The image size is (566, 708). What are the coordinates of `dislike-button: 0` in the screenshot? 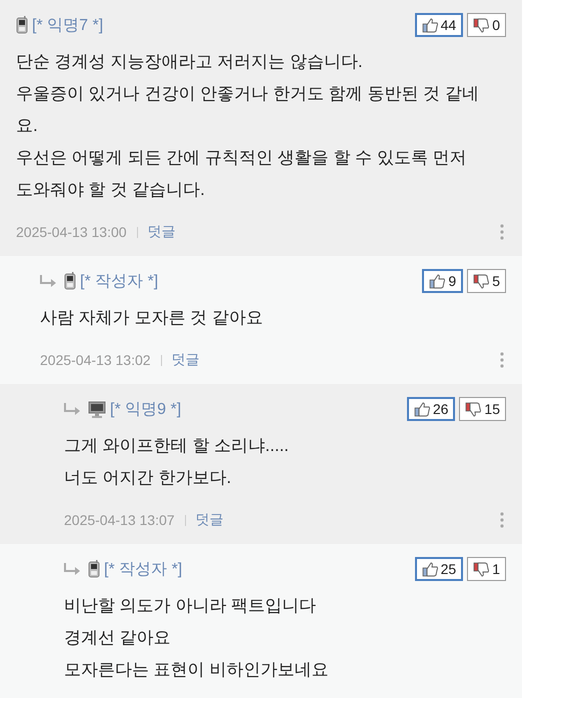 It's located at (486, 25).